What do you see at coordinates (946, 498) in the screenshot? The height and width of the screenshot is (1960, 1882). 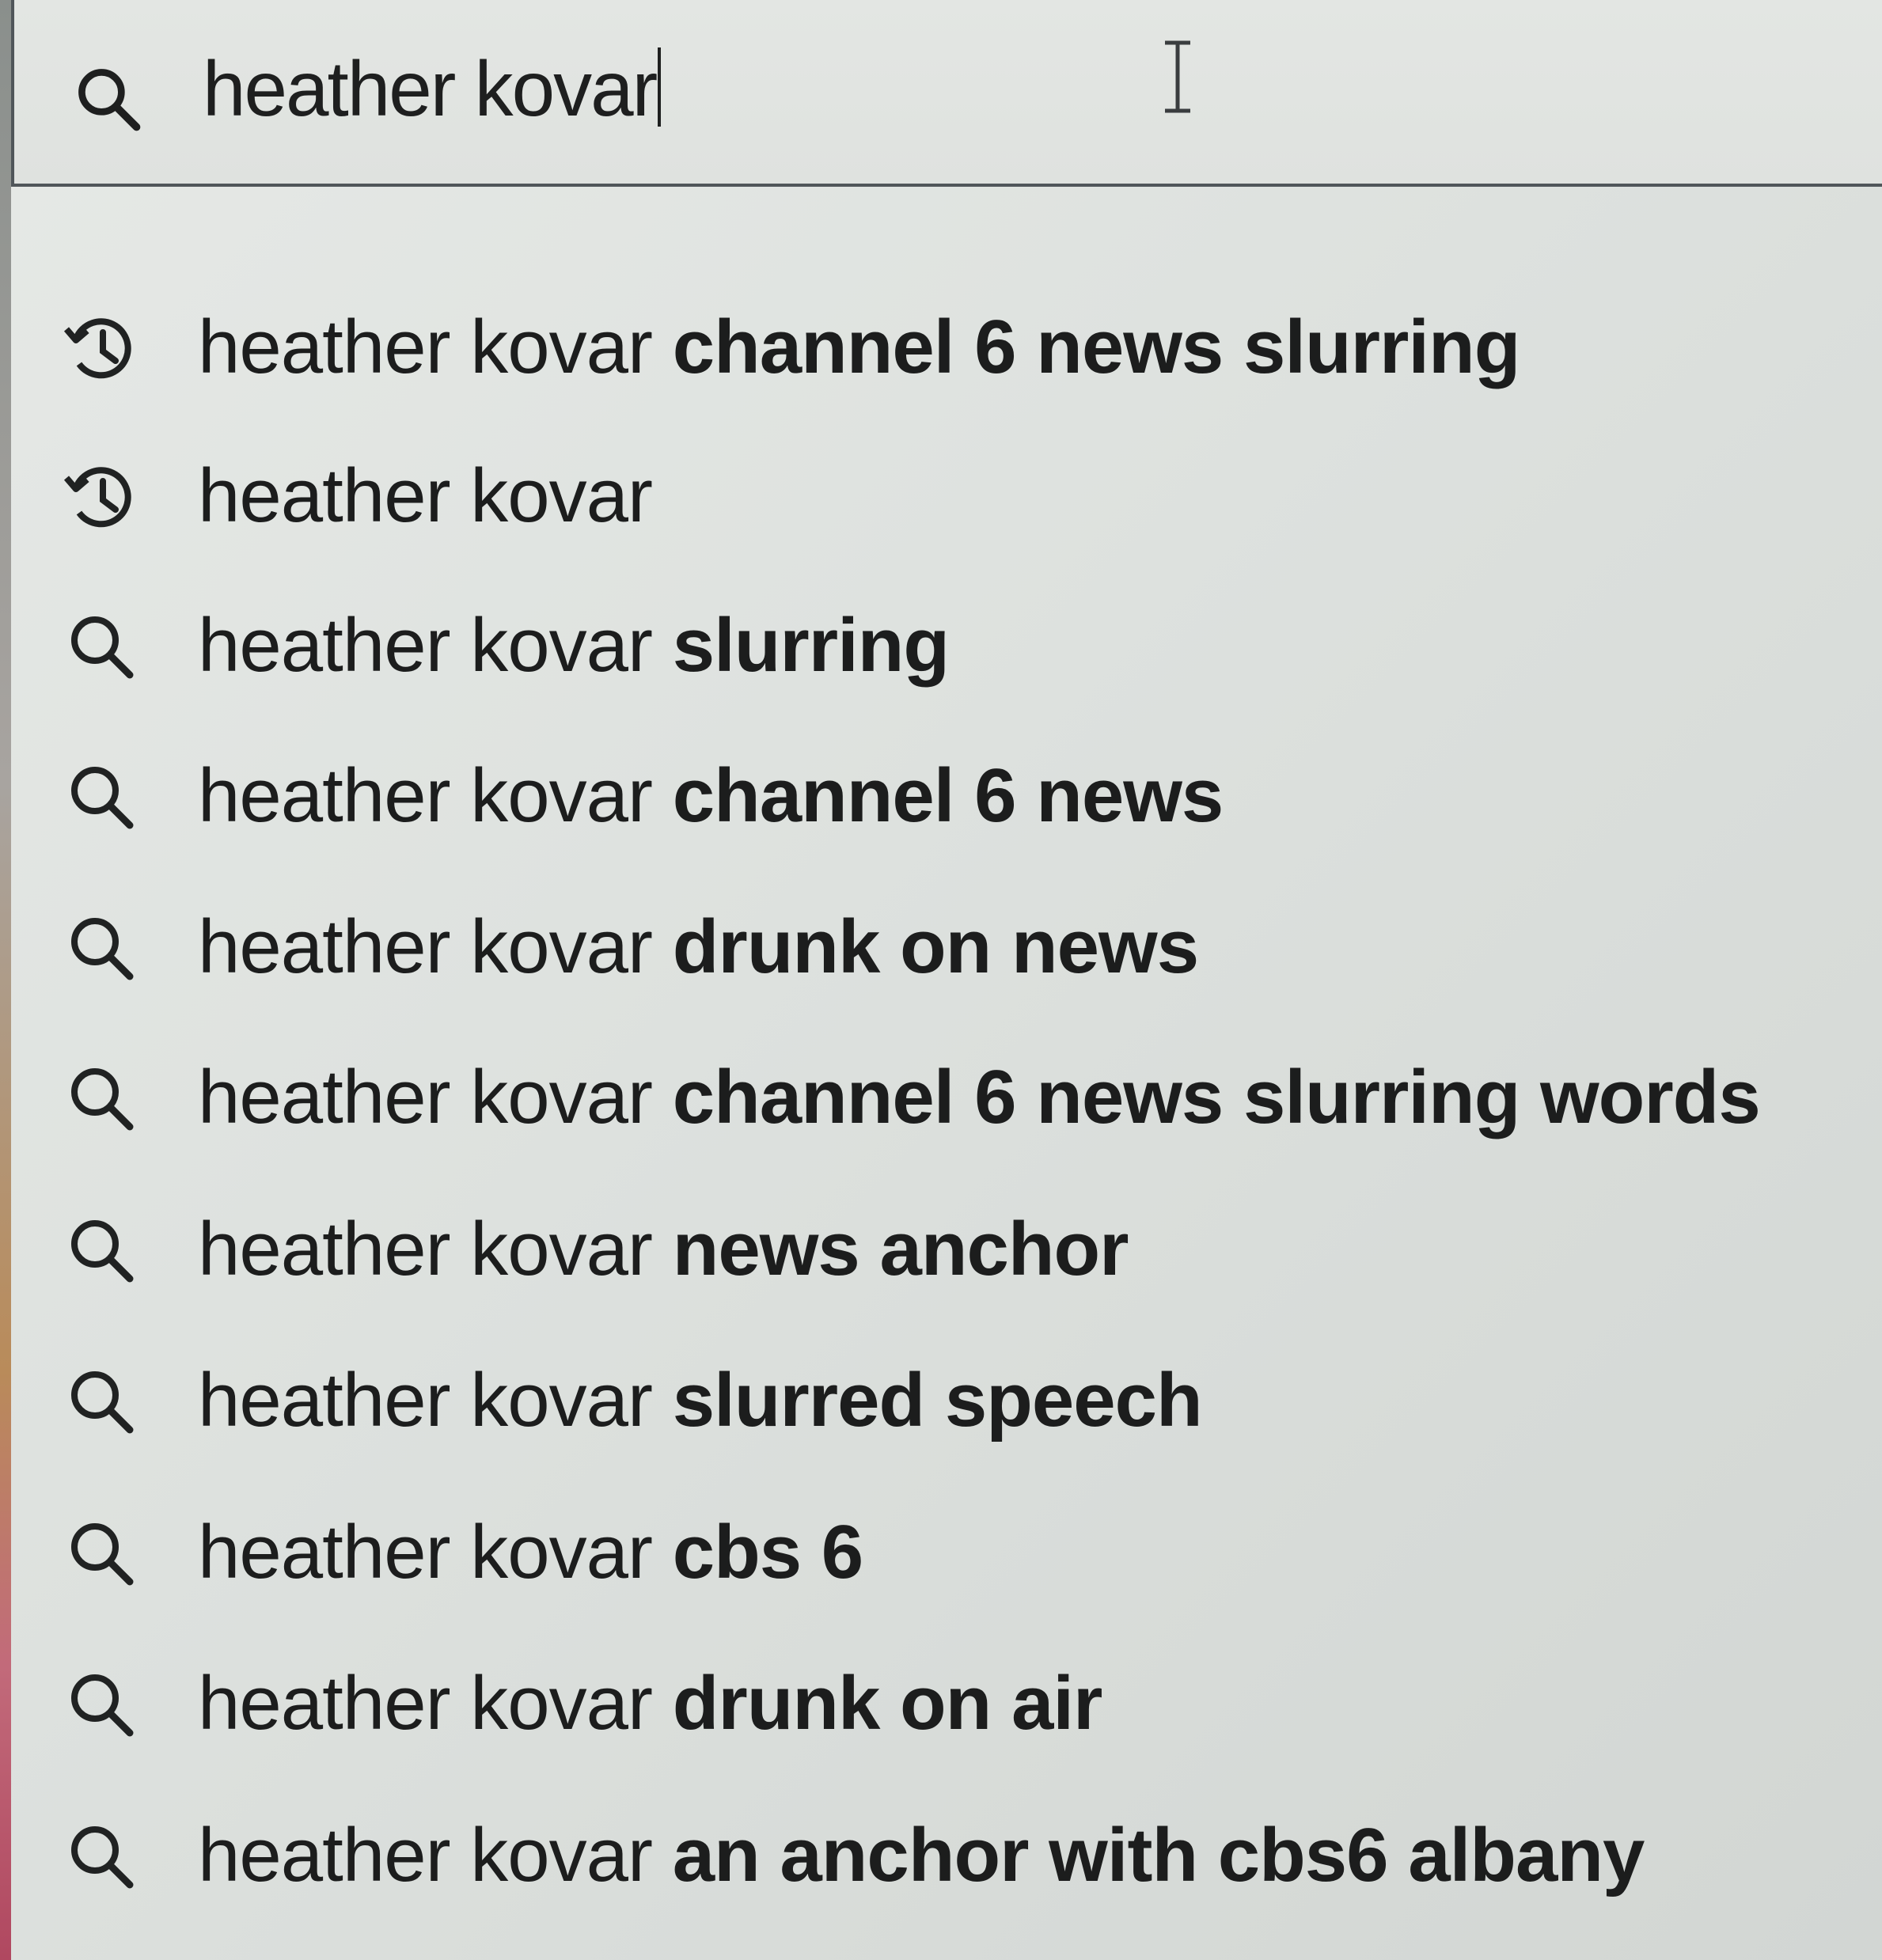 I see `suggestion-item: heather kovar` at bounding box center [946, 498].